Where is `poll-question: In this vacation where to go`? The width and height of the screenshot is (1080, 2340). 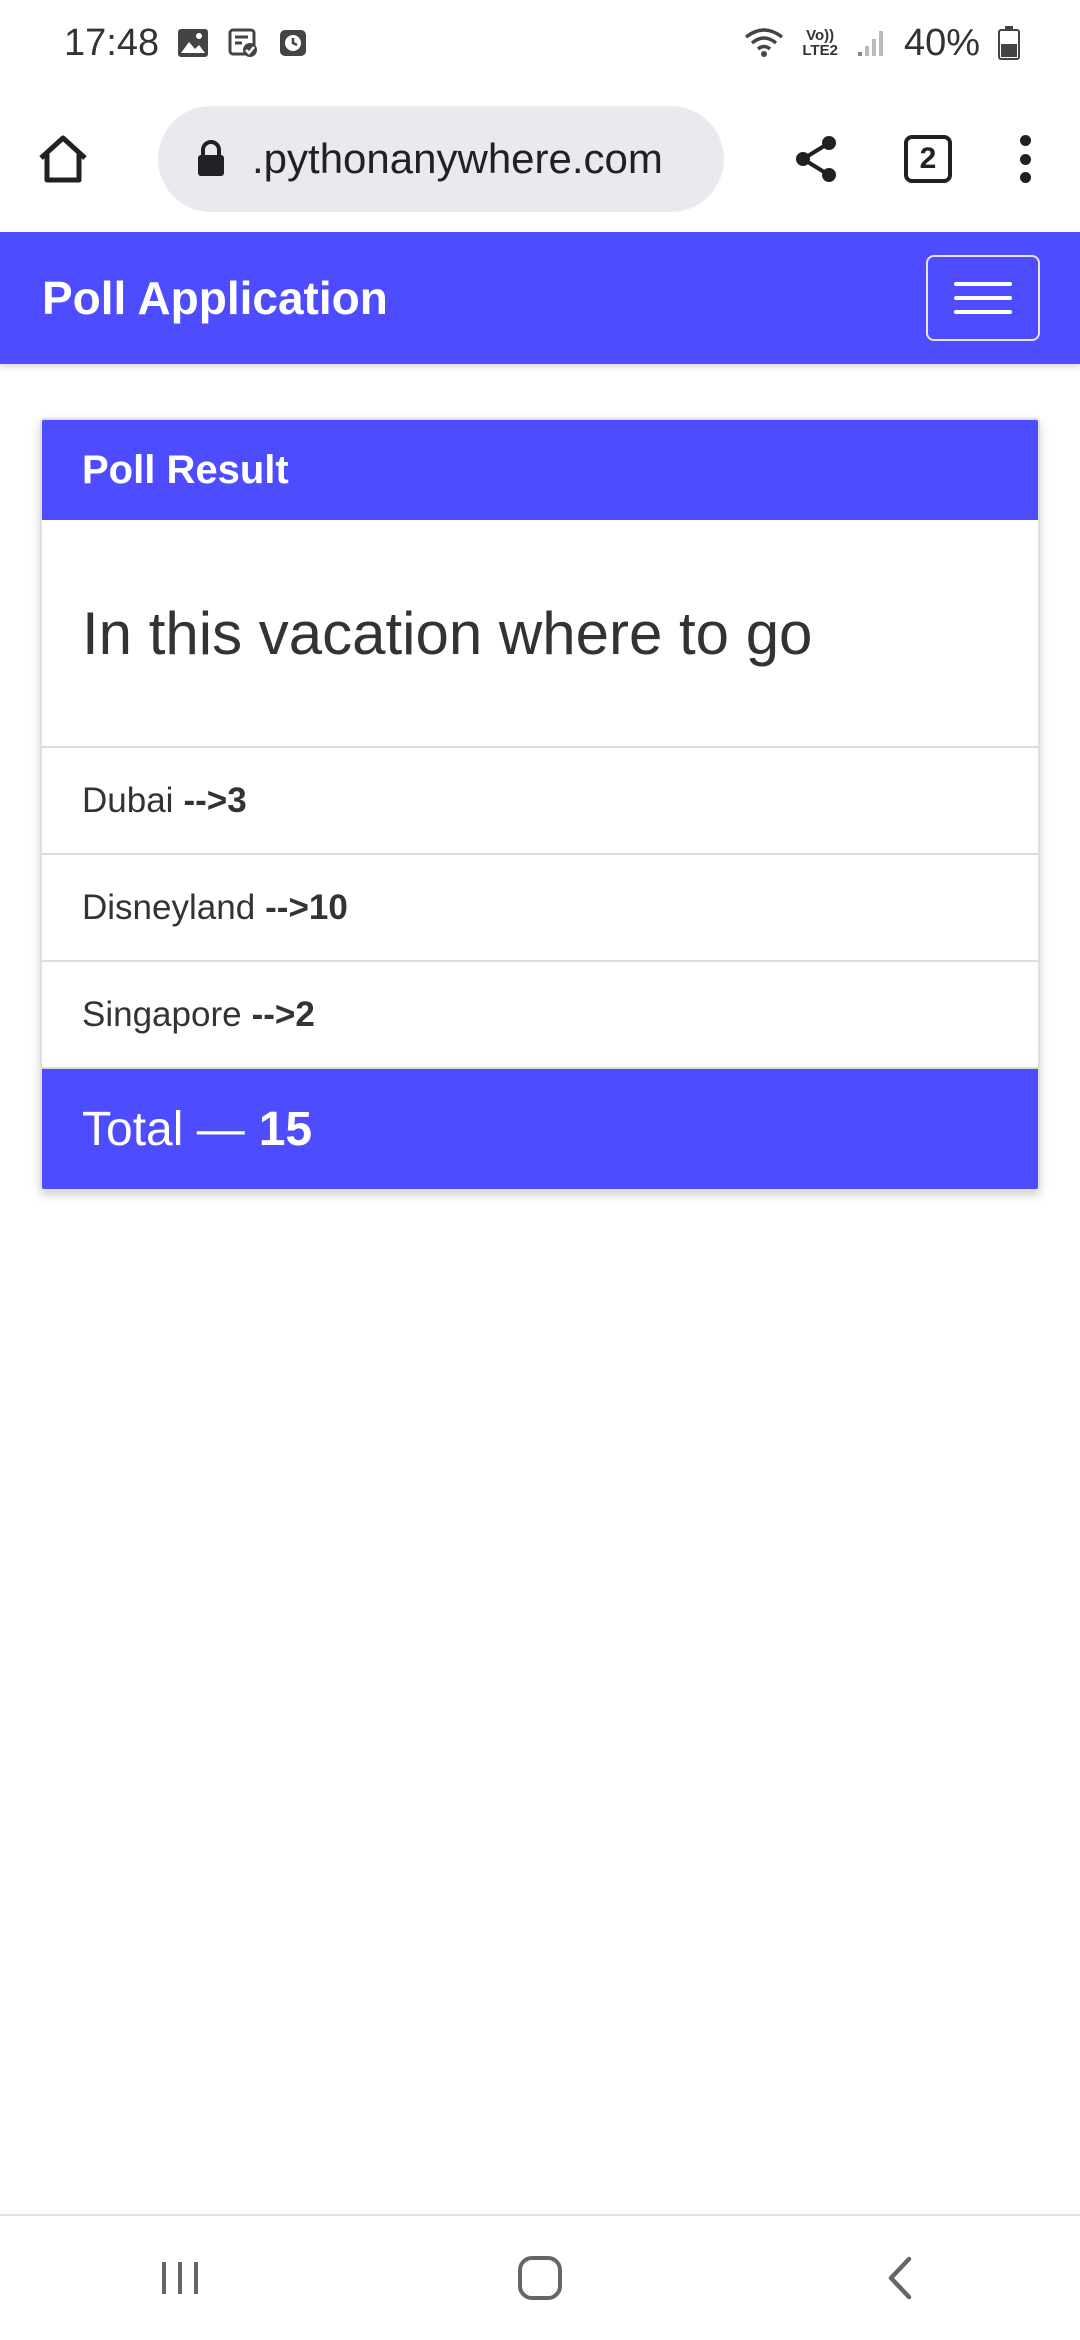
poll-question: In this vacation where to go is located at coordinates (540, 634).